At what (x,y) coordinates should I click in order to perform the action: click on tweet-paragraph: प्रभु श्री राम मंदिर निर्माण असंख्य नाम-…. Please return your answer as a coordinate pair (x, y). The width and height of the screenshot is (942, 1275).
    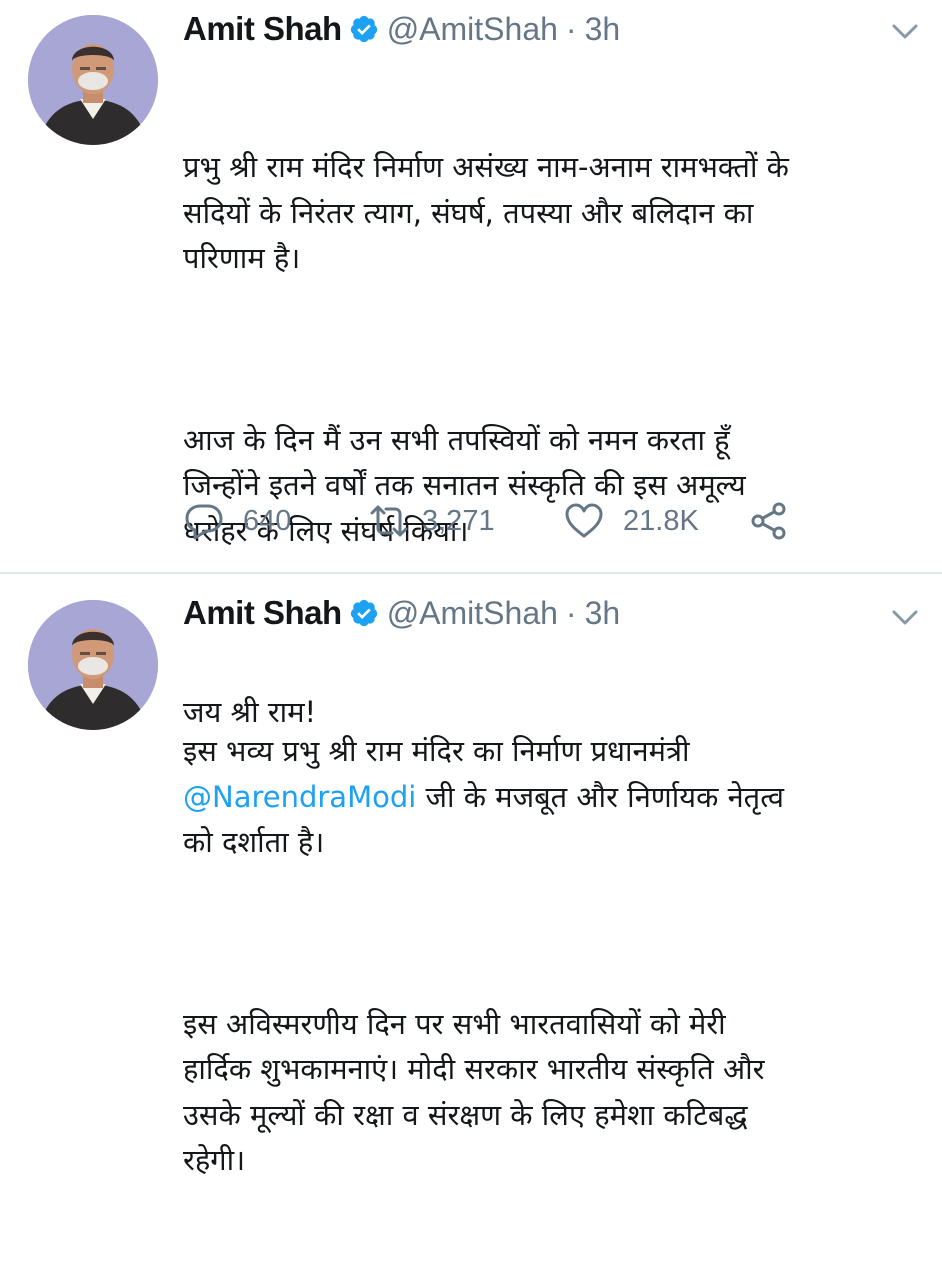
    Looking at the image, I should click on (486, 212).